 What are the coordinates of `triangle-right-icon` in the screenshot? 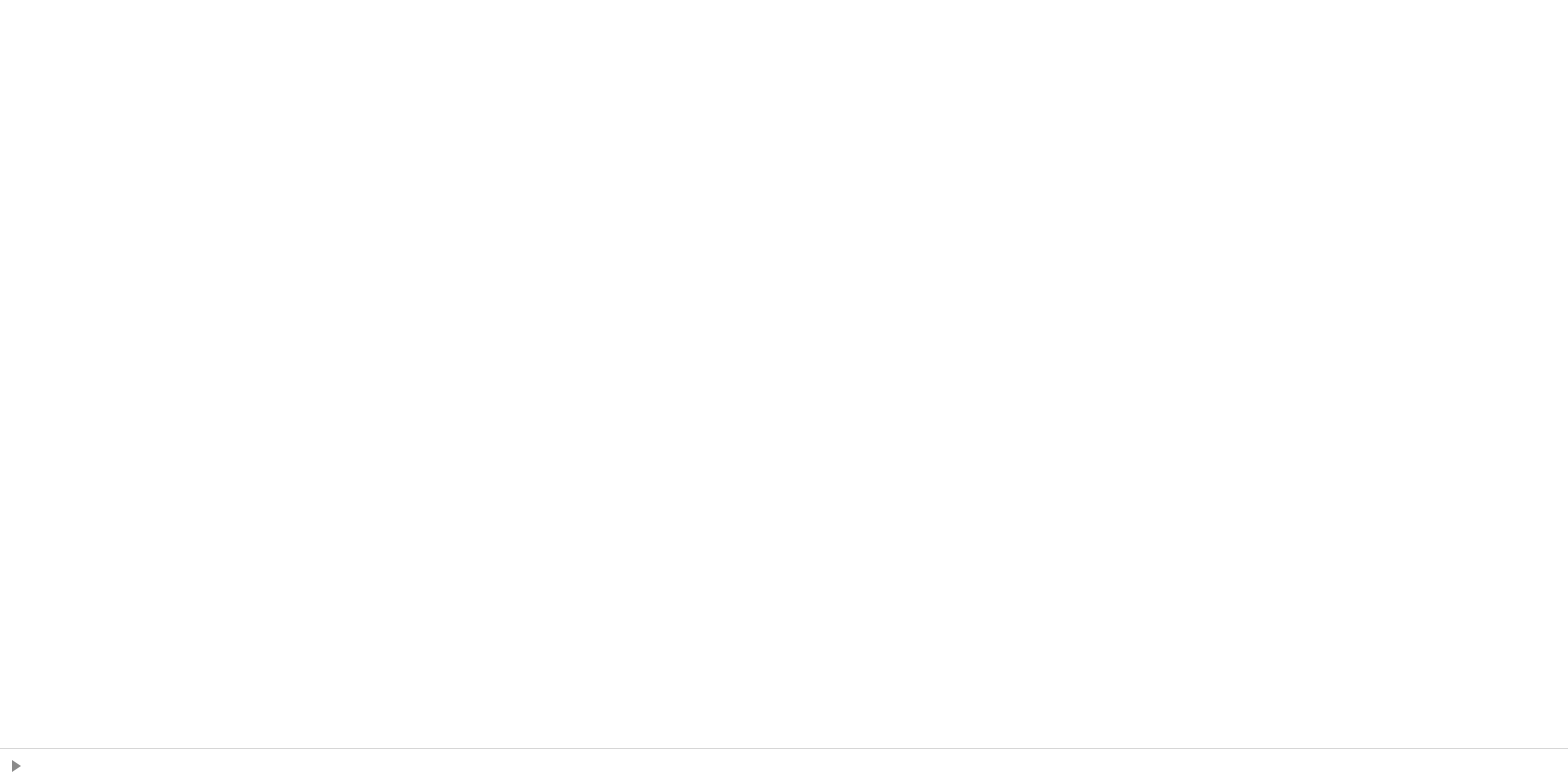 It's located at (16, 765).